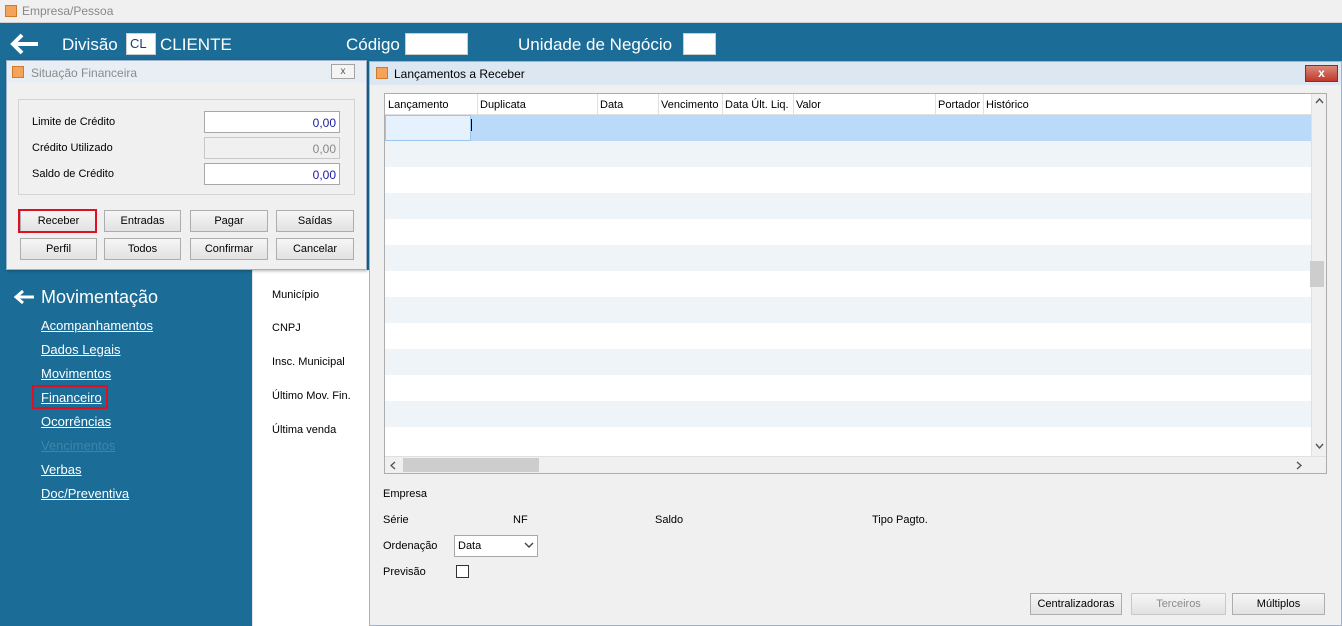 Image resolution: width=1342 pixels, height=626 pixels. What do you see at coordinates (311, 448) in the screenshot?
I see `detail-panel-inner` at bounding box center [311, 448].